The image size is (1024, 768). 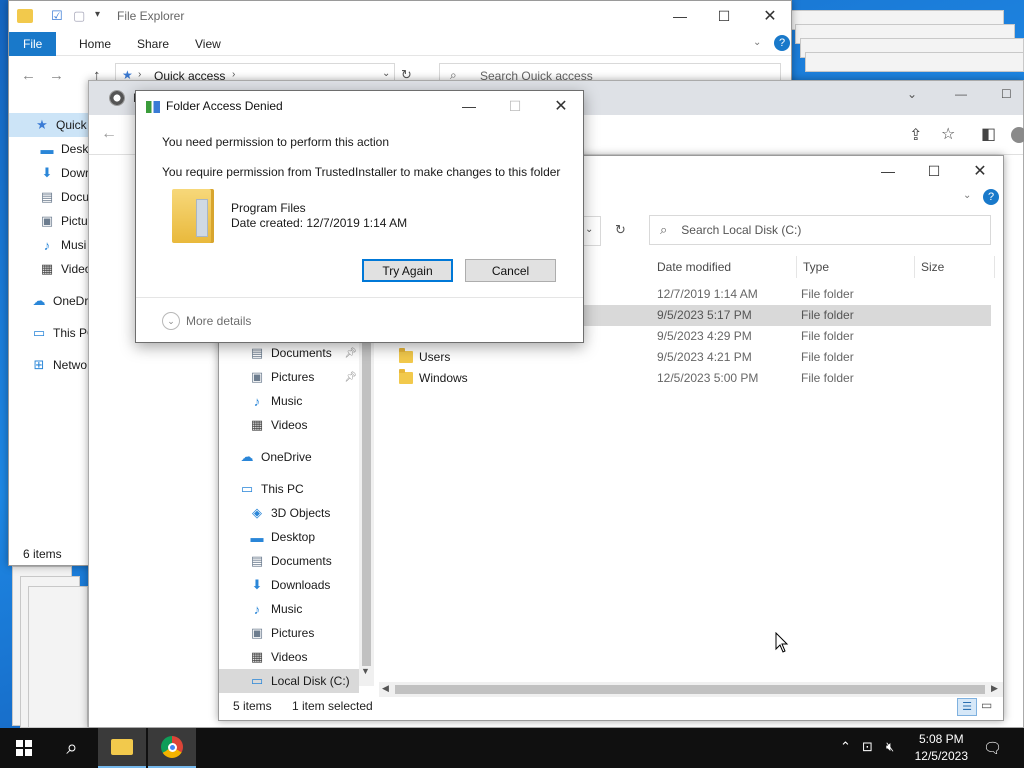 I want to click on chrome-icon, so click(x=172, y=747).